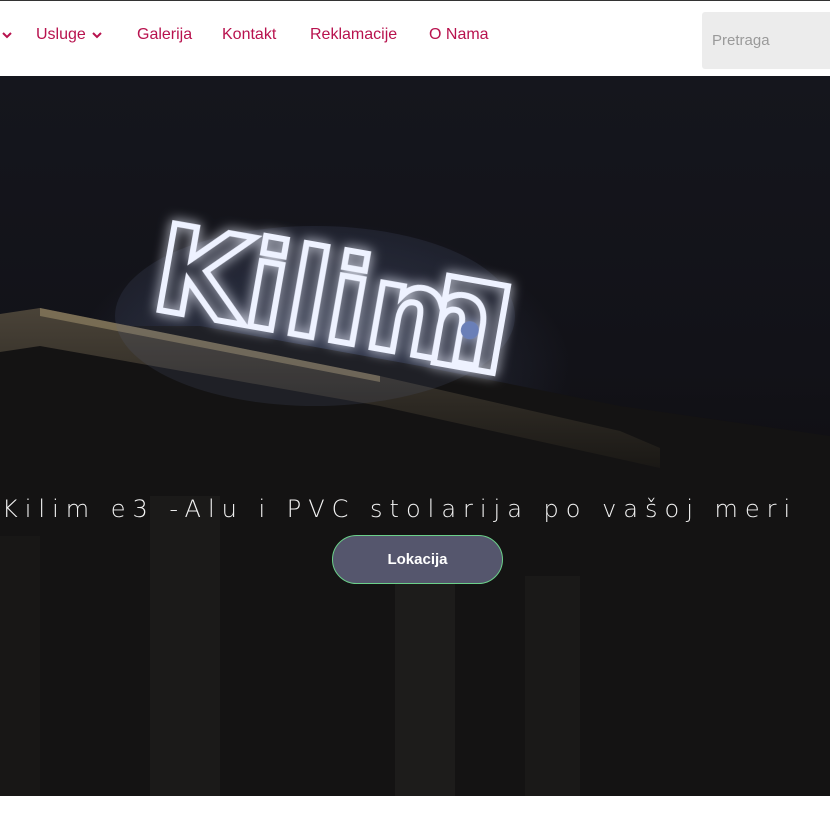 The width and height of the screenshot is (830, 830). What do you see at coordinates (766, 40) in the screenshot?
I see `search-input` at bounding box center [766, 40].